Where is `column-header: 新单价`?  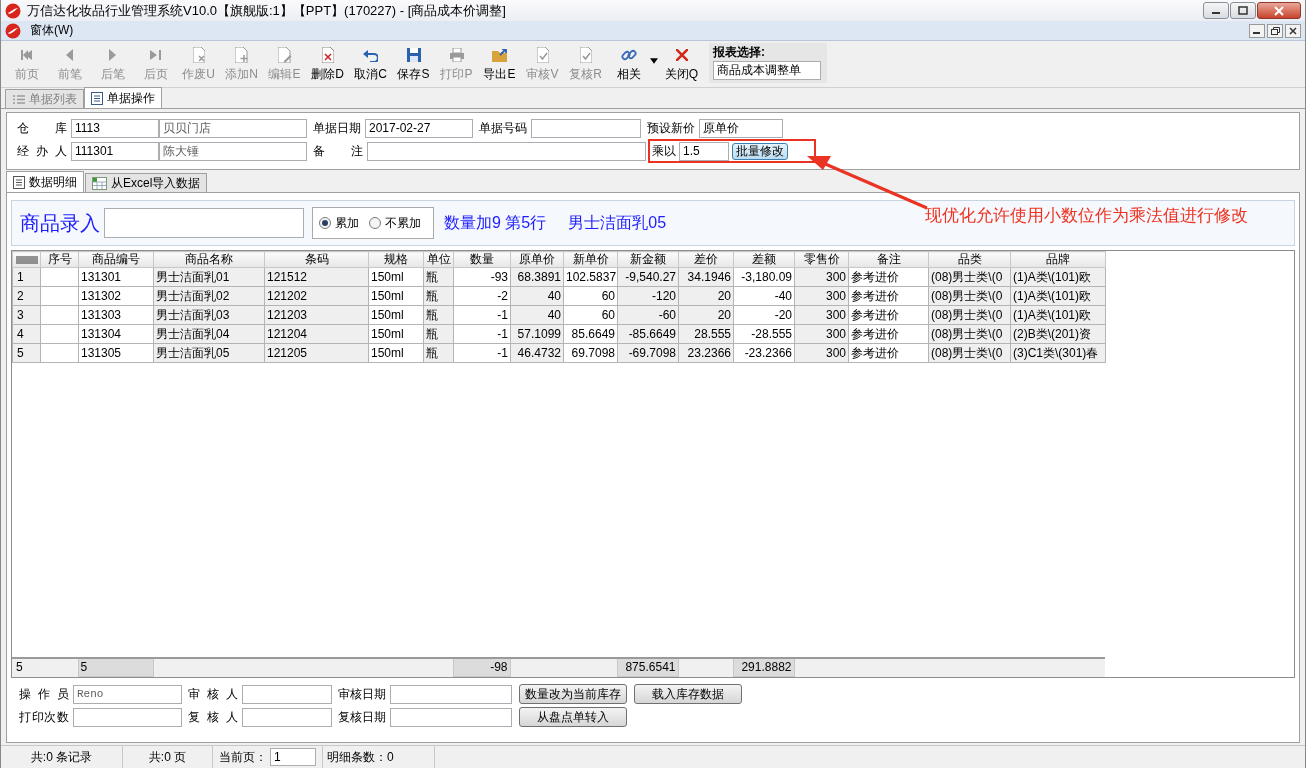
column-header: 新单价 is located at coordinates (590, 259).